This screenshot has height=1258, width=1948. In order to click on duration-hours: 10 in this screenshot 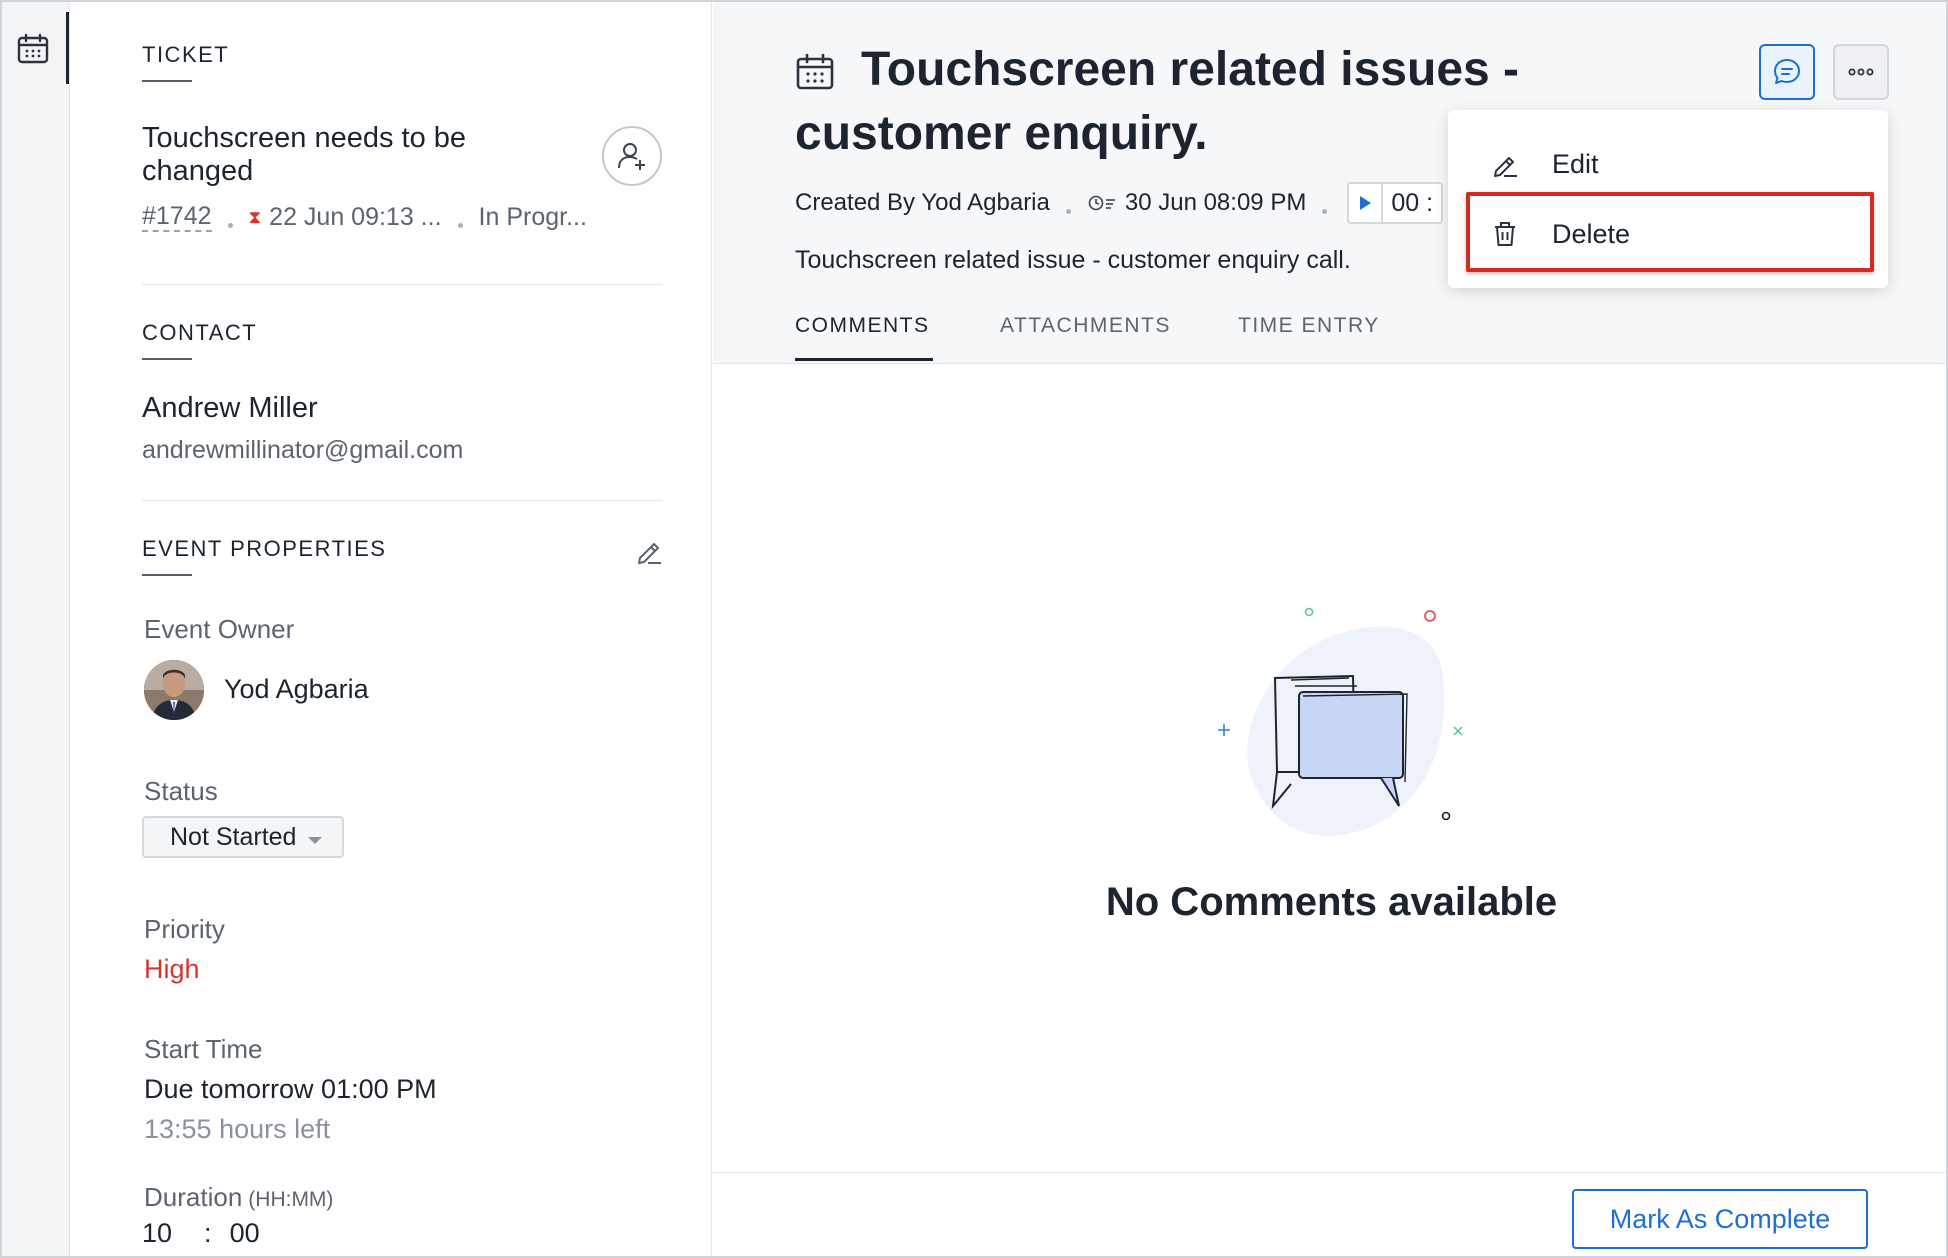, I will do `click(157, 1233)`.